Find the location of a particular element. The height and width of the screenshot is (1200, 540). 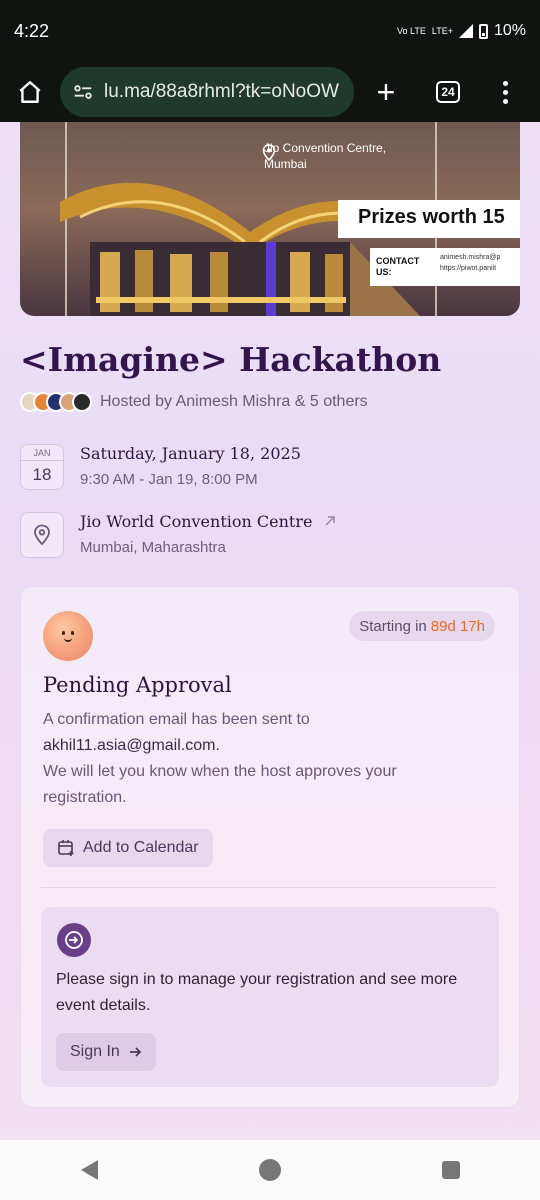

battery-icon is located at coordinates (483, 31).